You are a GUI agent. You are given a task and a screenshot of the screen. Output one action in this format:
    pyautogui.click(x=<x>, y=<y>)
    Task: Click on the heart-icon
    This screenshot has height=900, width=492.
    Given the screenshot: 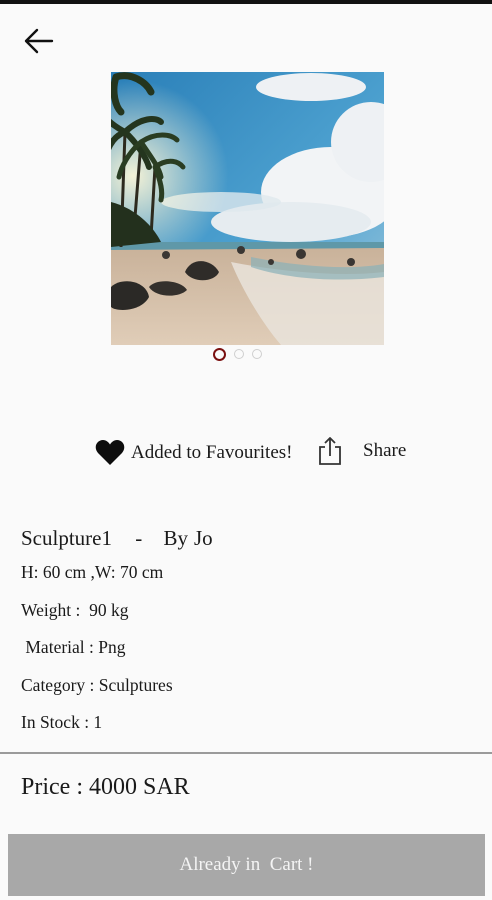 What is the action you would take?
    pyautogui.click(x=110, y=452)
    